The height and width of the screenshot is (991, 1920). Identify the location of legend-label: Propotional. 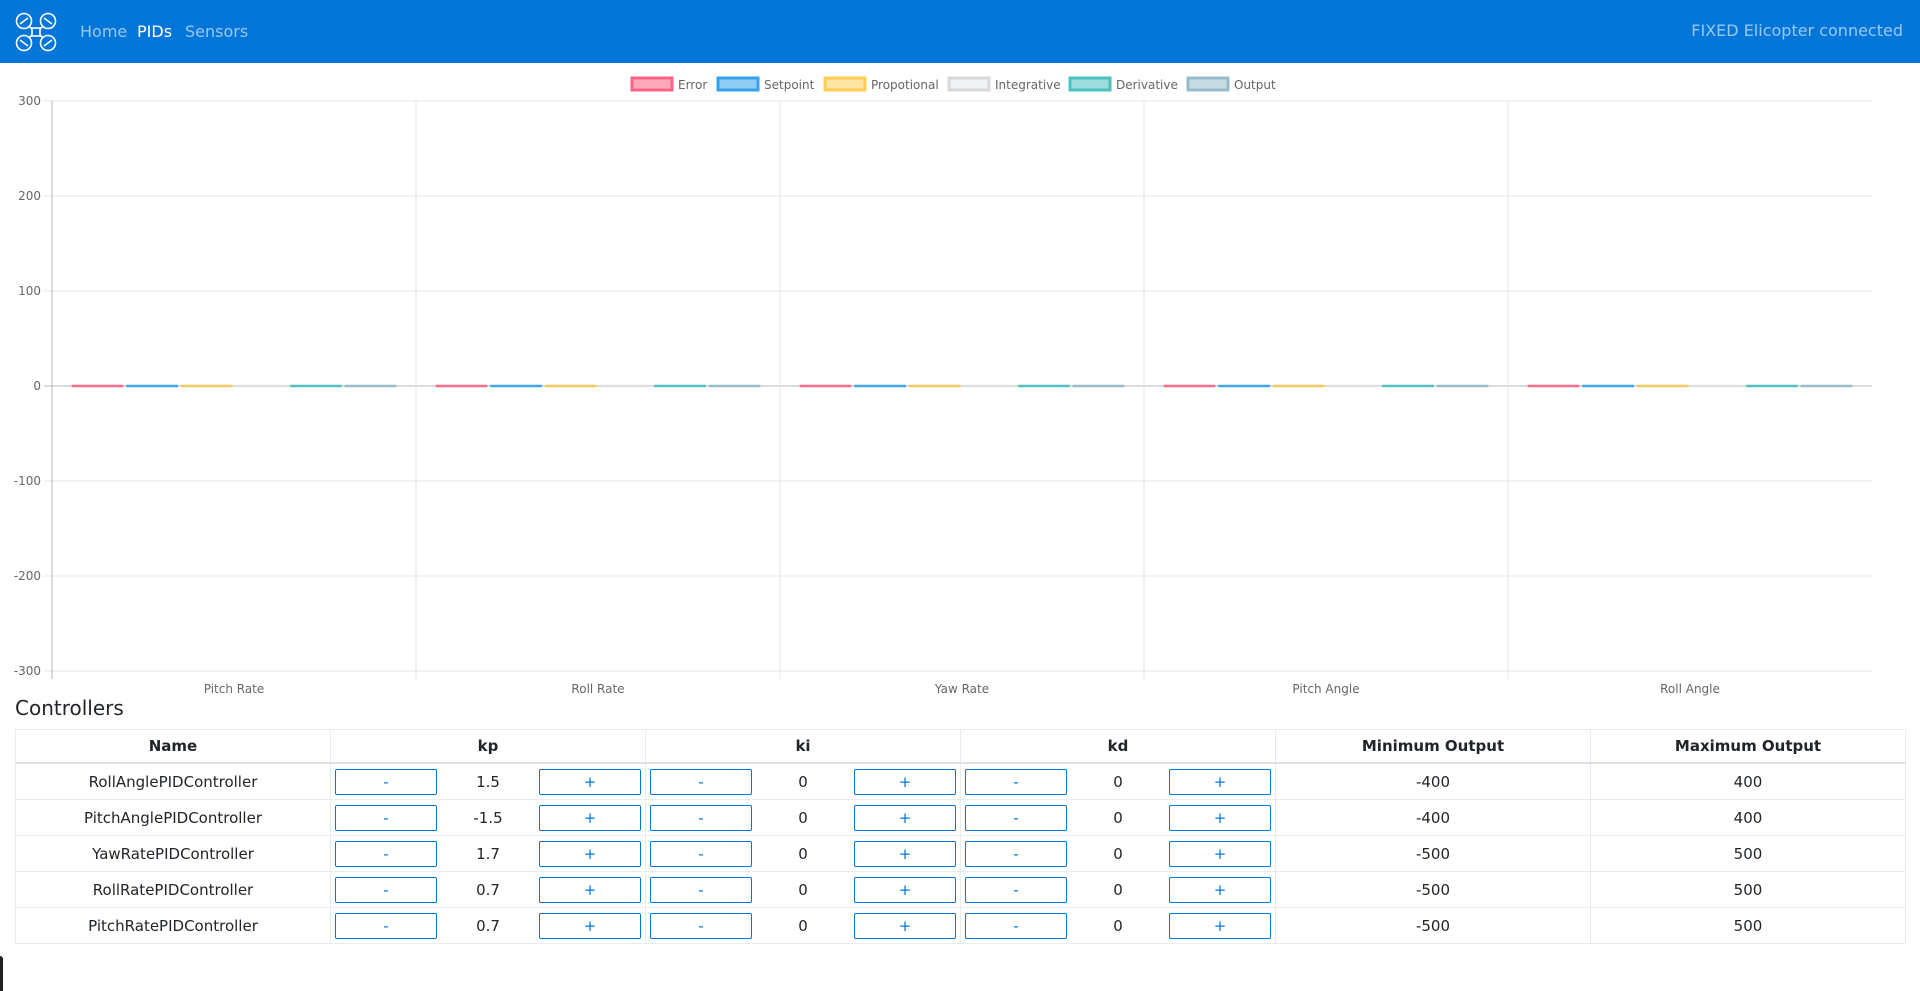
(905, 85).